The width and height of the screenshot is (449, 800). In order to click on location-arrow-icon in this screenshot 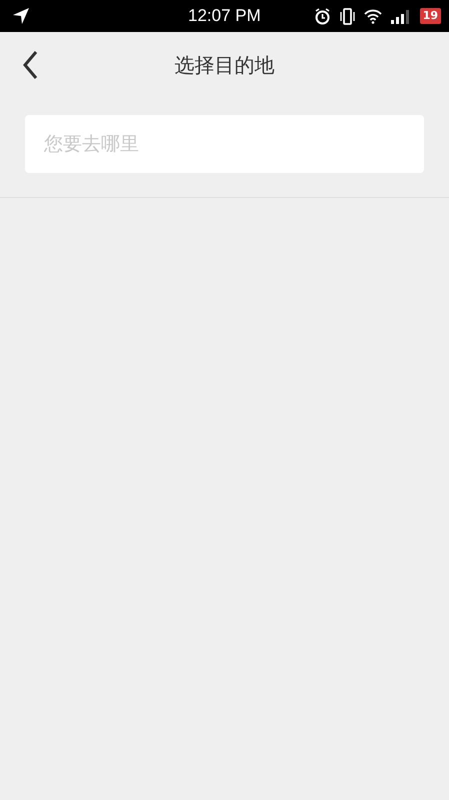, I will do `click(21, 16)`.